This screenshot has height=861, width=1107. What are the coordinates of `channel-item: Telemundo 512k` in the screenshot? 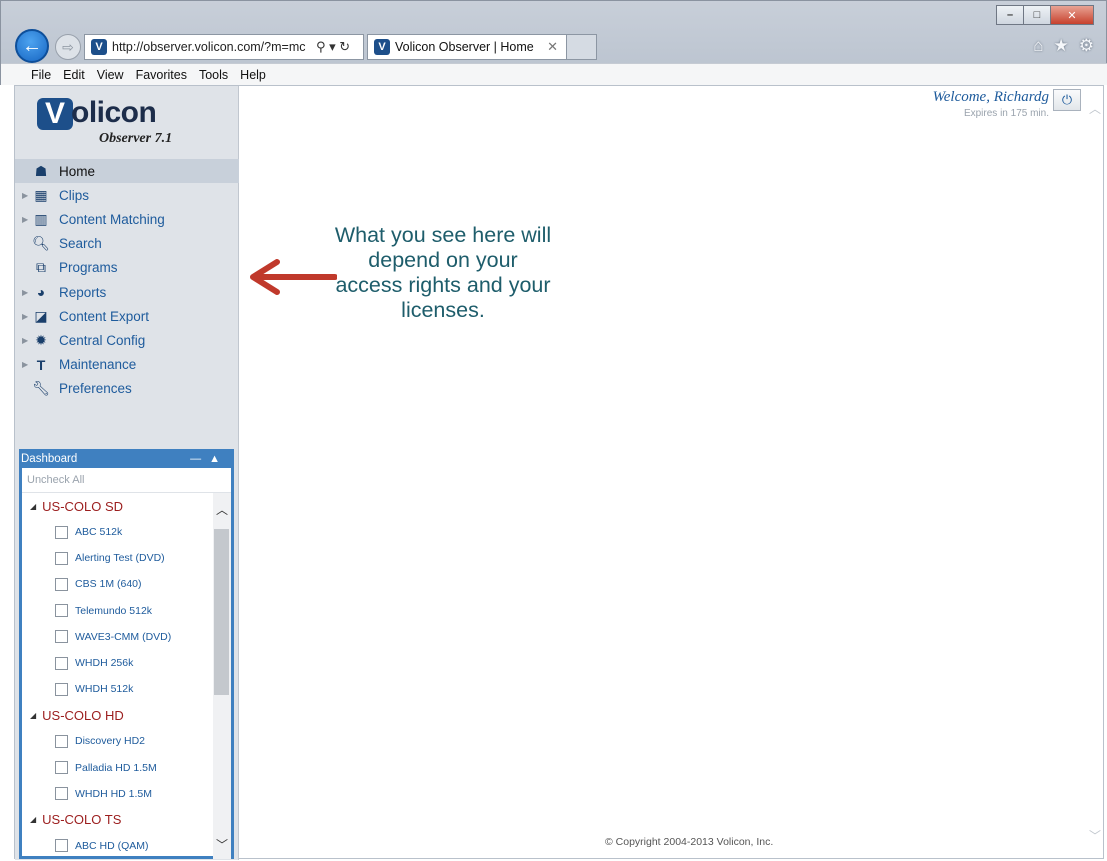 It's located at (118, 611).